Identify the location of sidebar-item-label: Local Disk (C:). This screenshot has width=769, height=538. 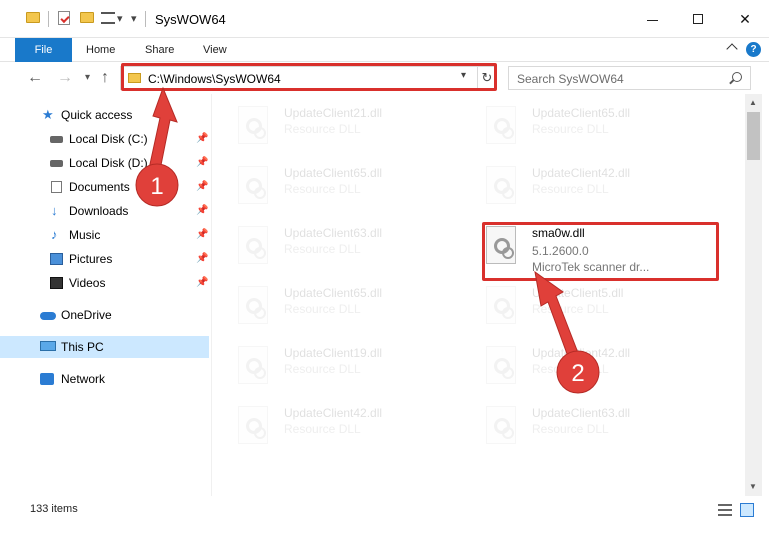
(108, 139).